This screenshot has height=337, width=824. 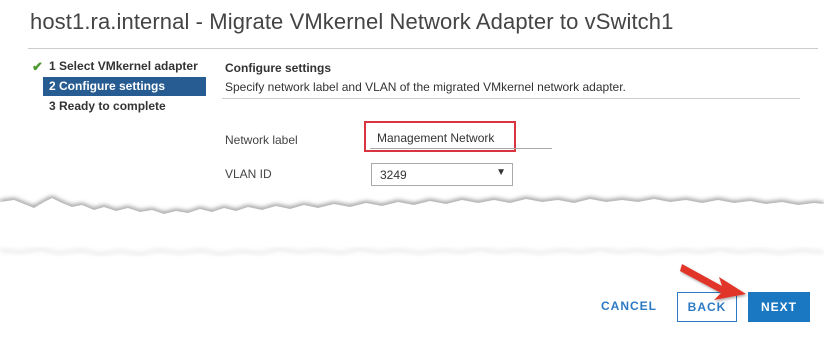 I want to click on vlan-id-value: 3249, so click(x=393, y=175).